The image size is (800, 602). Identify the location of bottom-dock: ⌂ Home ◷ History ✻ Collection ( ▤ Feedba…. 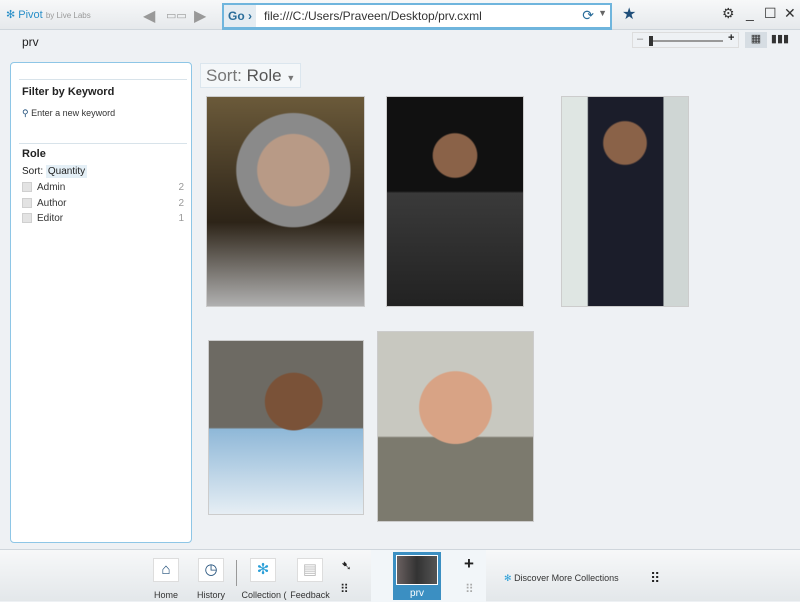
(400, 575).